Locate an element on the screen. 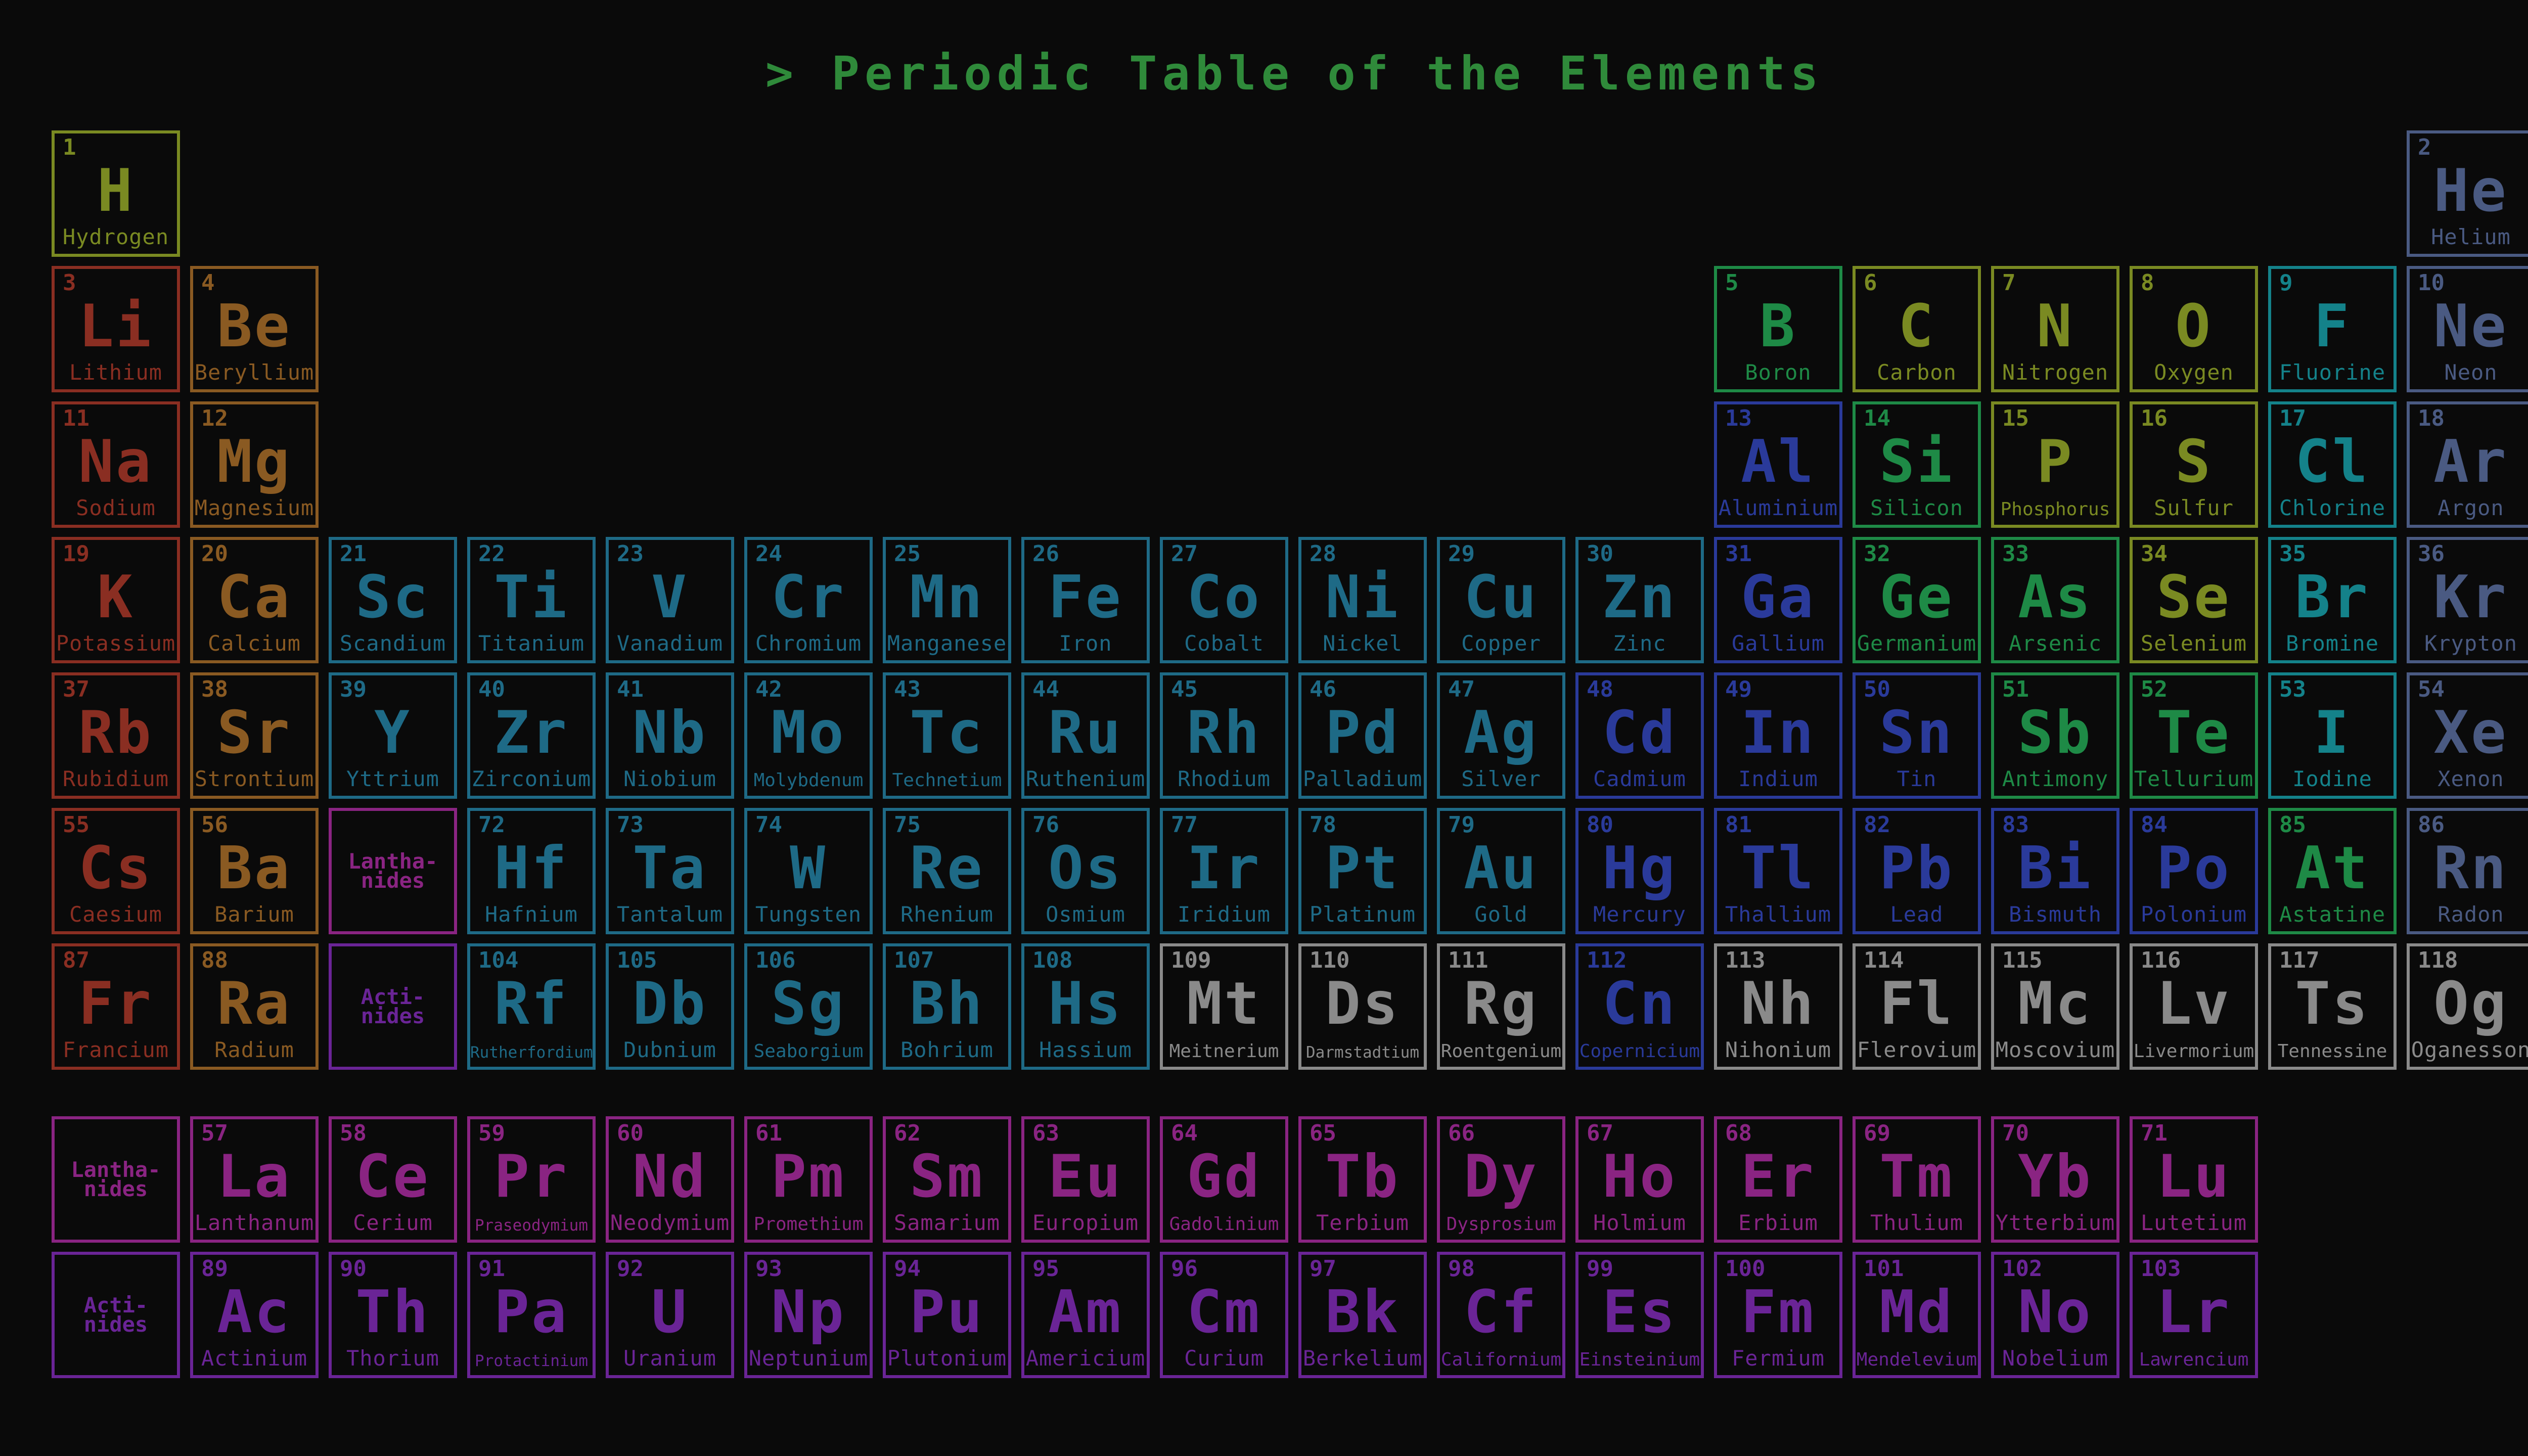 This screenshot has width=2528, height=1456. element-cell-po: 84 Po Polonium is located at coordinates (2194, 871).